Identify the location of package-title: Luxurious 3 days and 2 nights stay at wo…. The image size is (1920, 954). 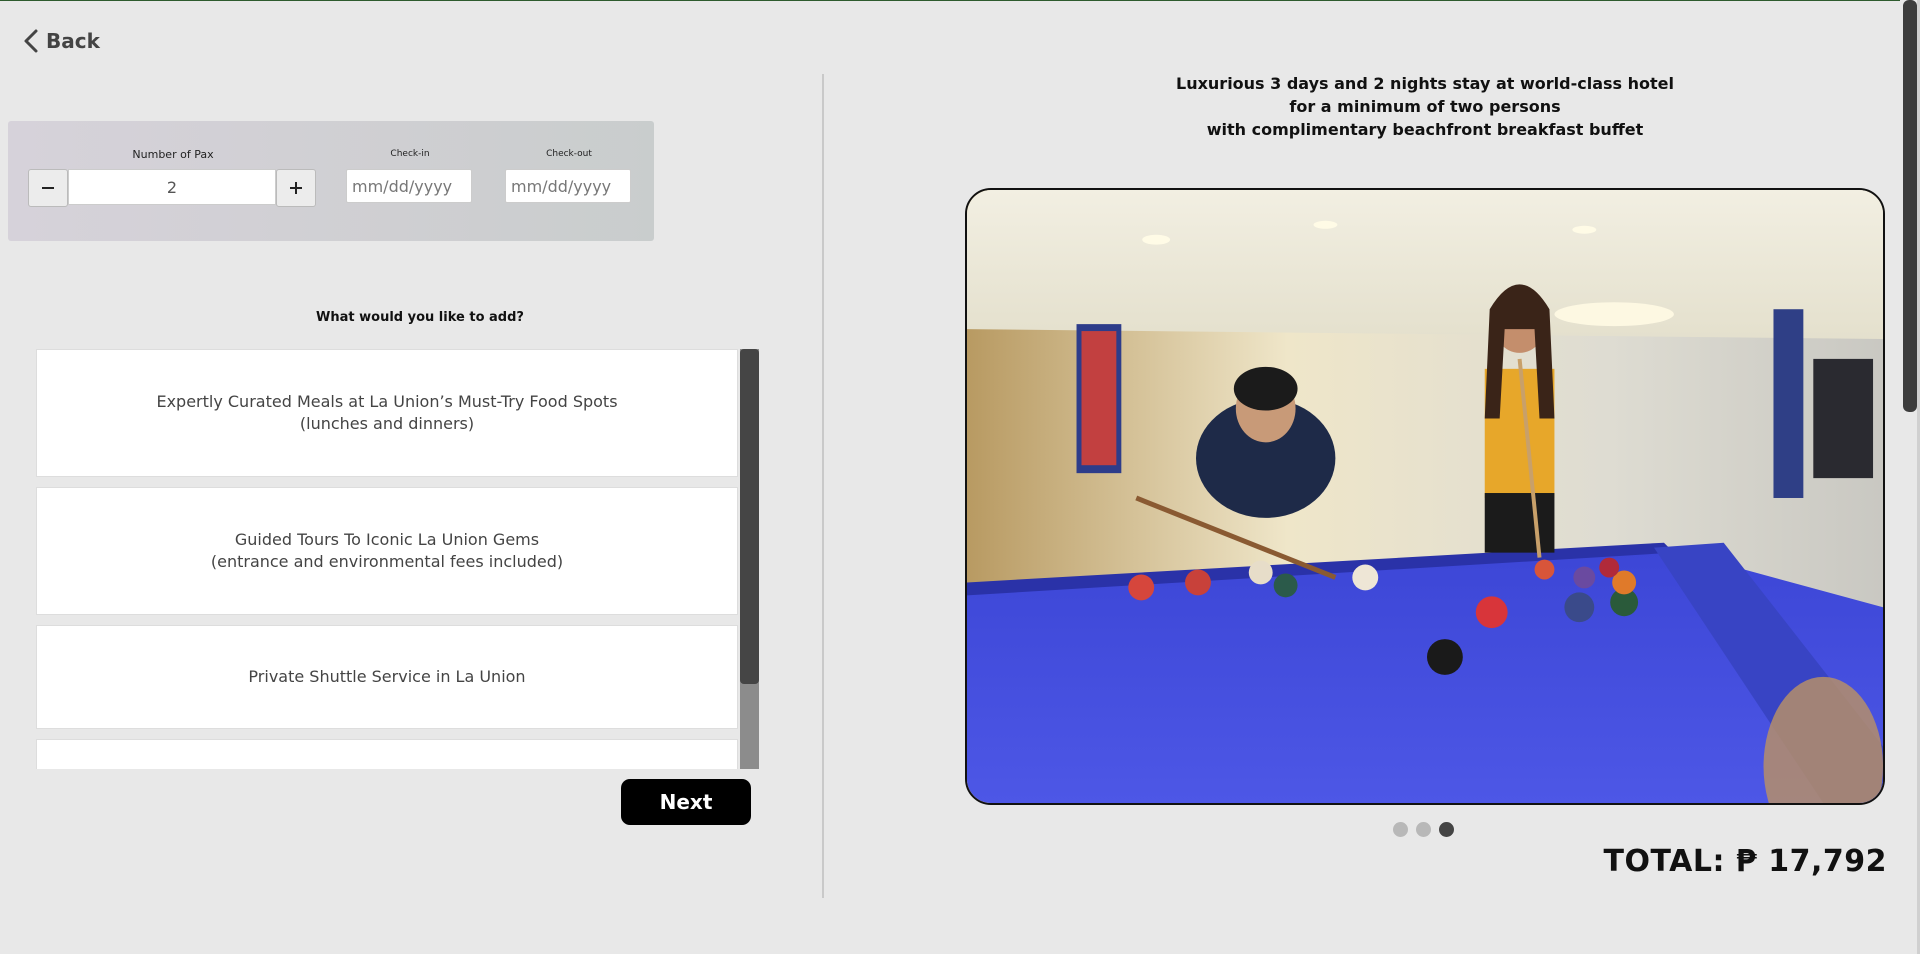
(1425, 106).